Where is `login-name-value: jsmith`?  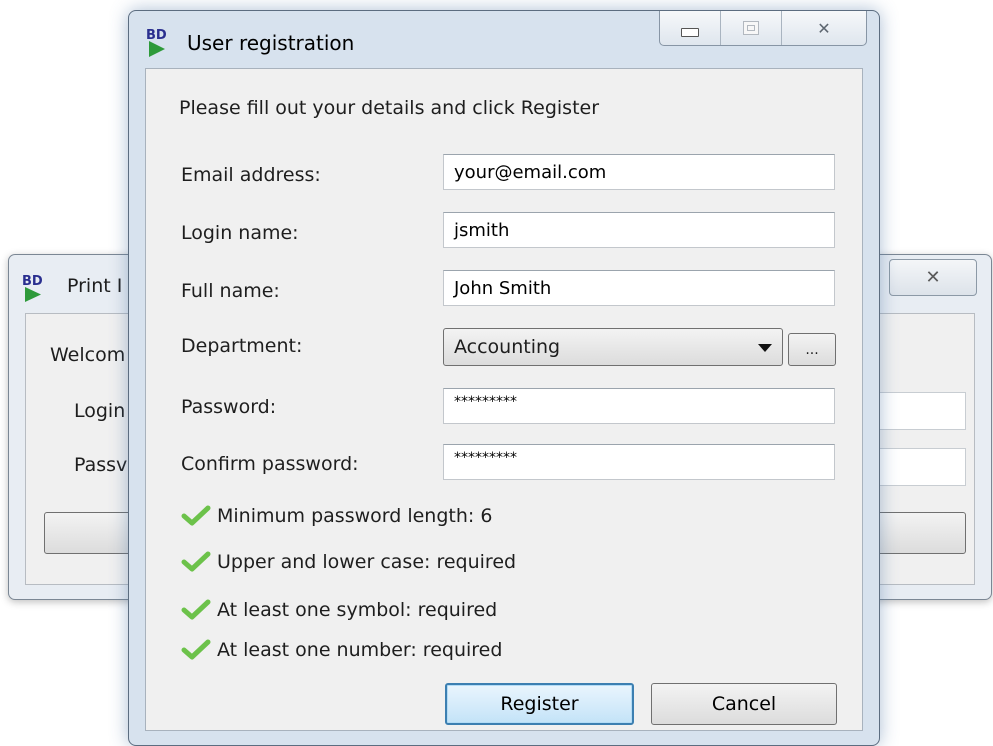
login-name-value: jsmith is located at coordinates (482, 230).